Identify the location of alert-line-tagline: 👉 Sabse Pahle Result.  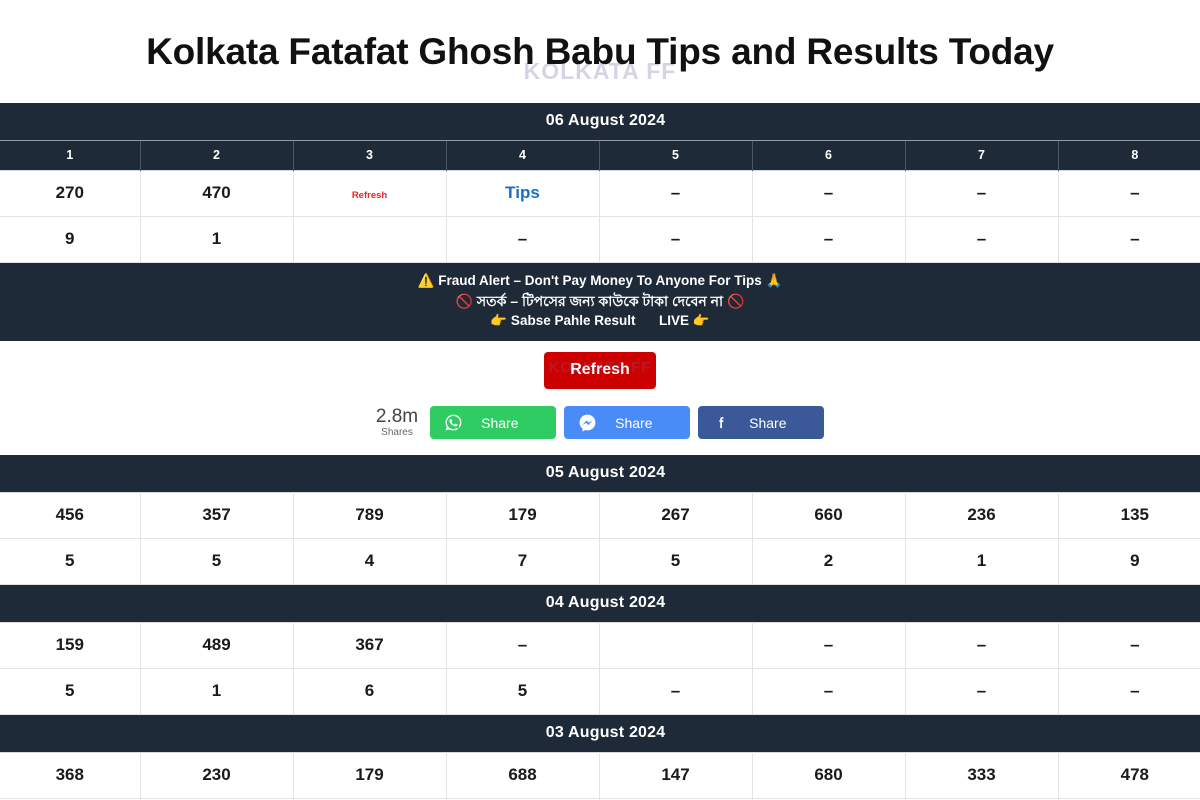
(563, 320).